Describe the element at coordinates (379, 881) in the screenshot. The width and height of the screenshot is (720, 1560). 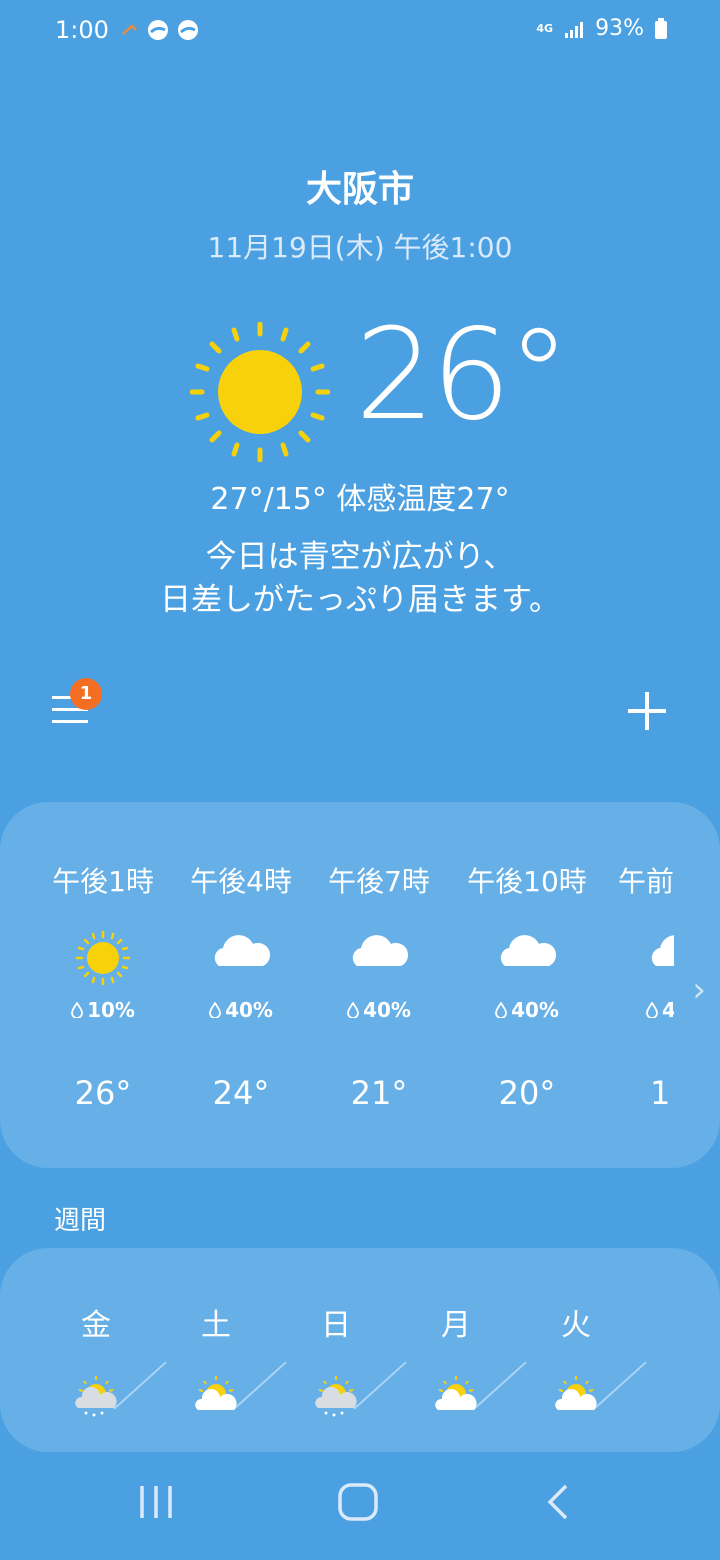
I see `hour-label: 午後7時` at that location.